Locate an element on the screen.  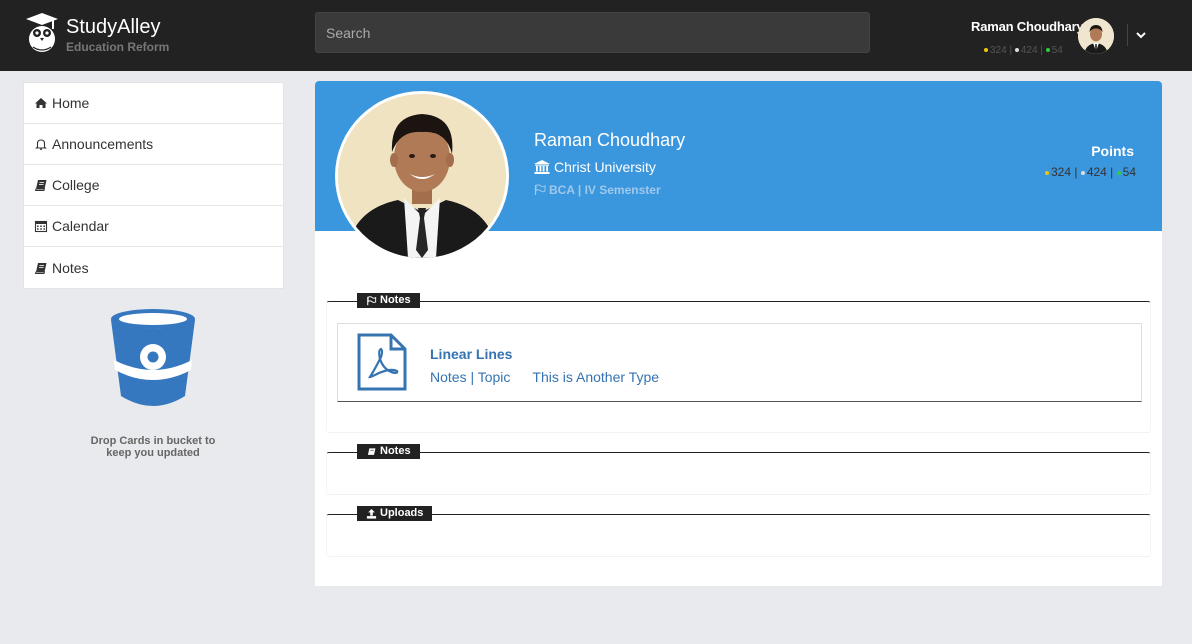
user-points: 324 | 424 | 54 is located at coordinates (1023, 50).